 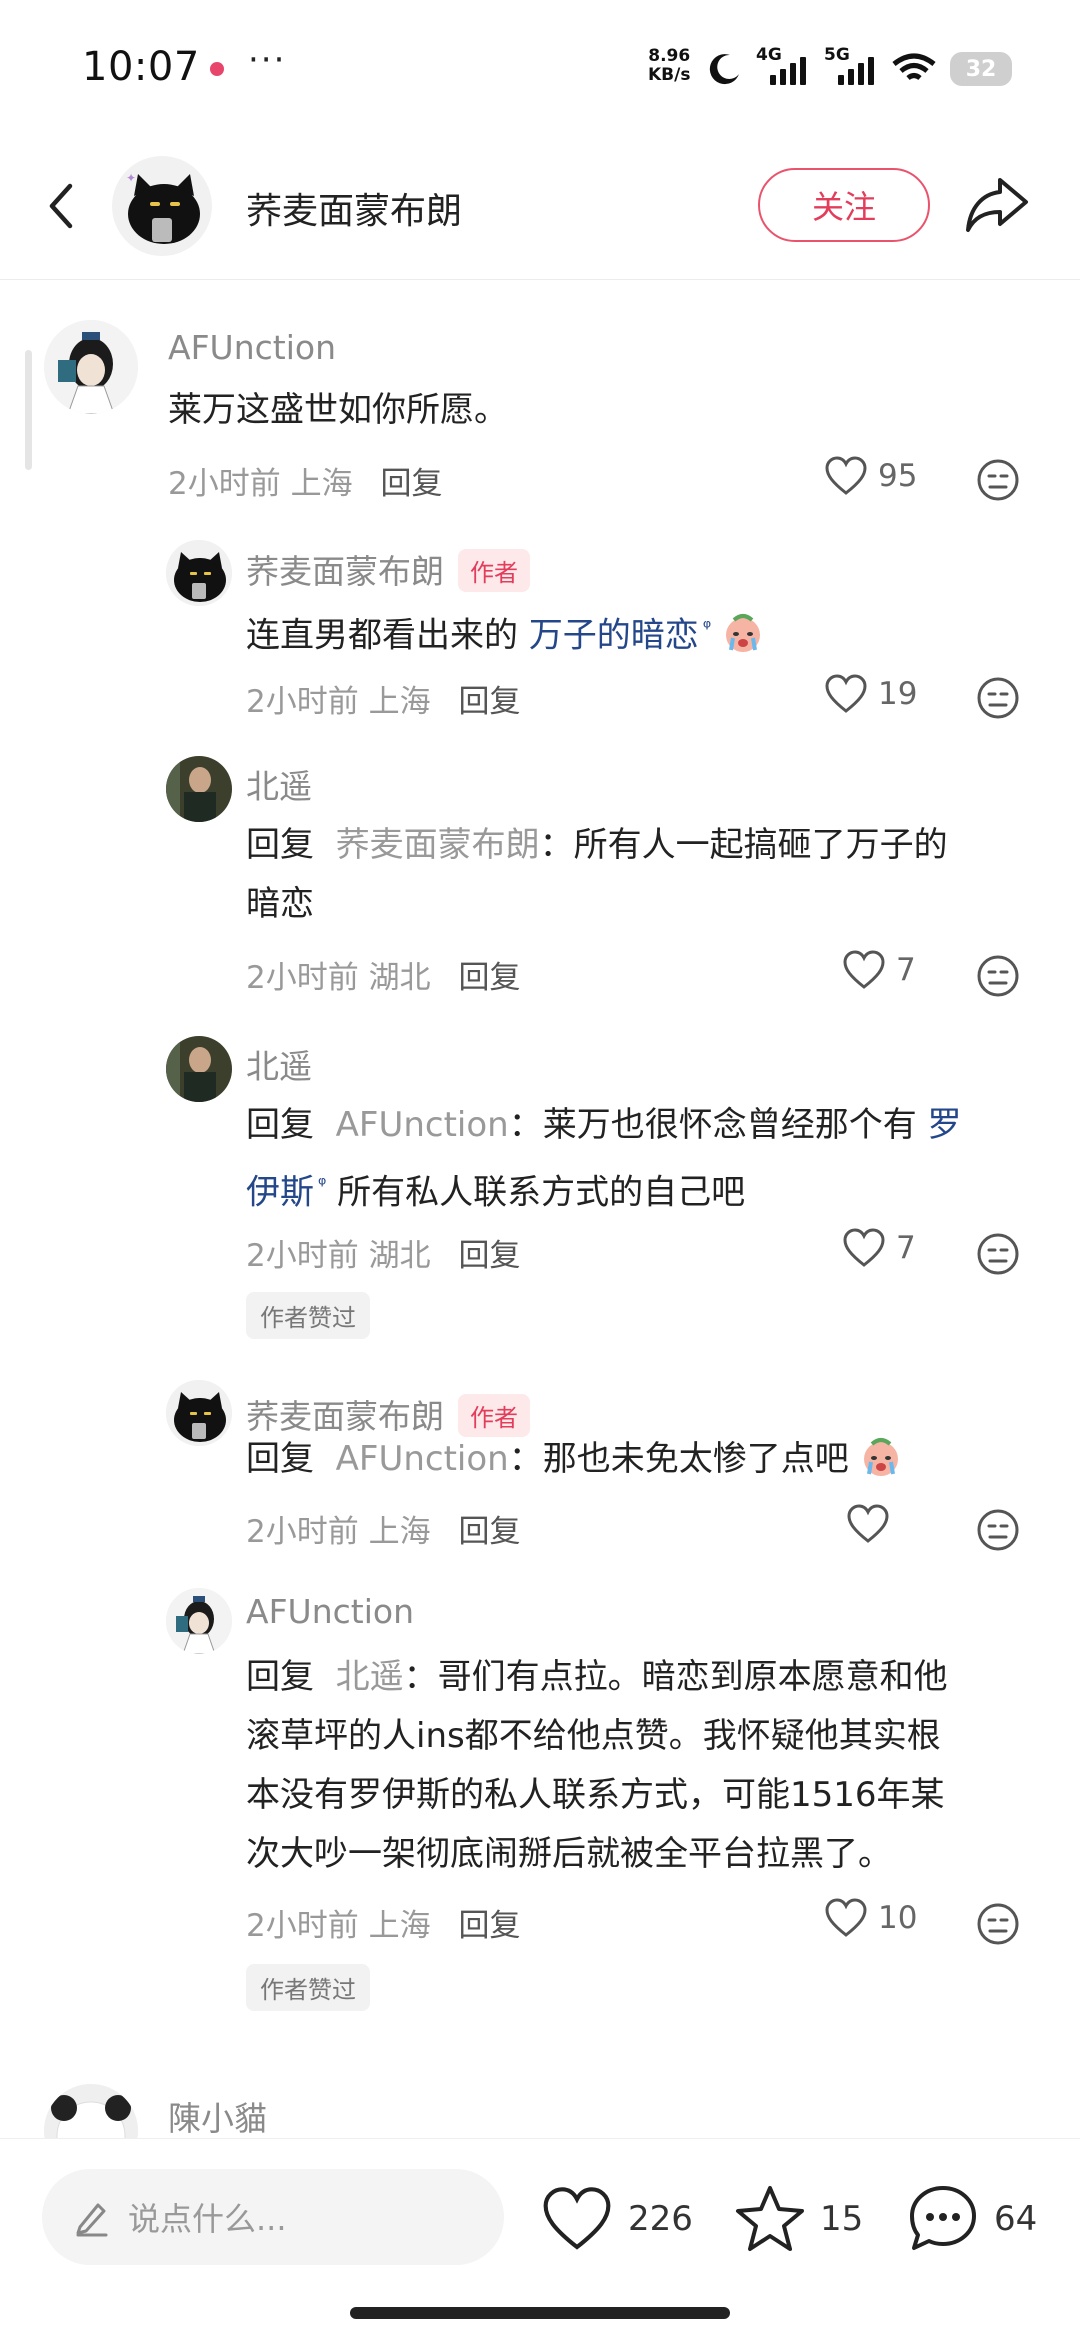 What do you see at coordinates (354, 208) in the screenshot?
I see `author-name: 荞麦面蒙布朗` at bounding box center [354, 208].